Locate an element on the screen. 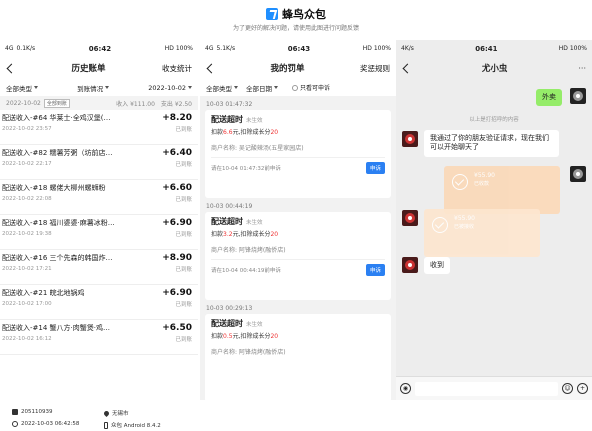 The width and height of the screenshot is (592, 431). status-bar: 4G 5.1K/s 06:43 HD 100% is located at coordinates (298, 48).